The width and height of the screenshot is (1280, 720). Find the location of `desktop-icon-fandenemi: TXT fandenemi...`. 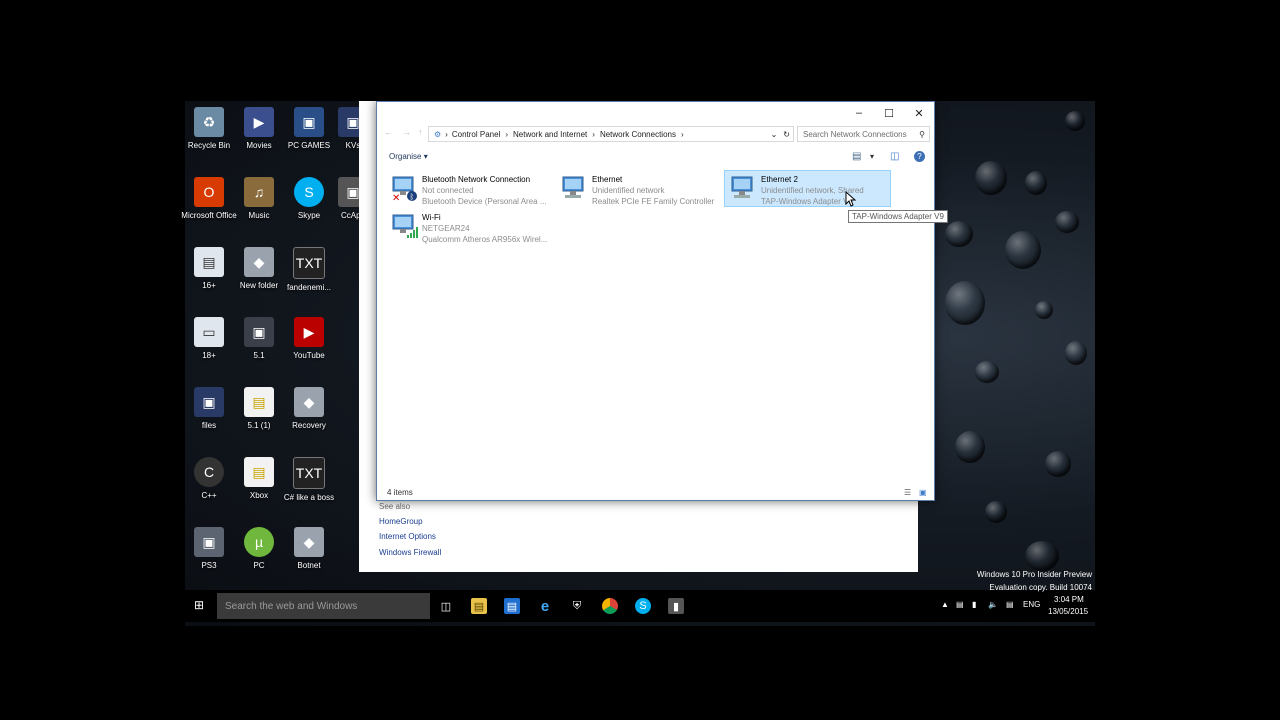

desktop-icon-fandenemi: TXT fandenemi... is located at coordinates (309, 270).